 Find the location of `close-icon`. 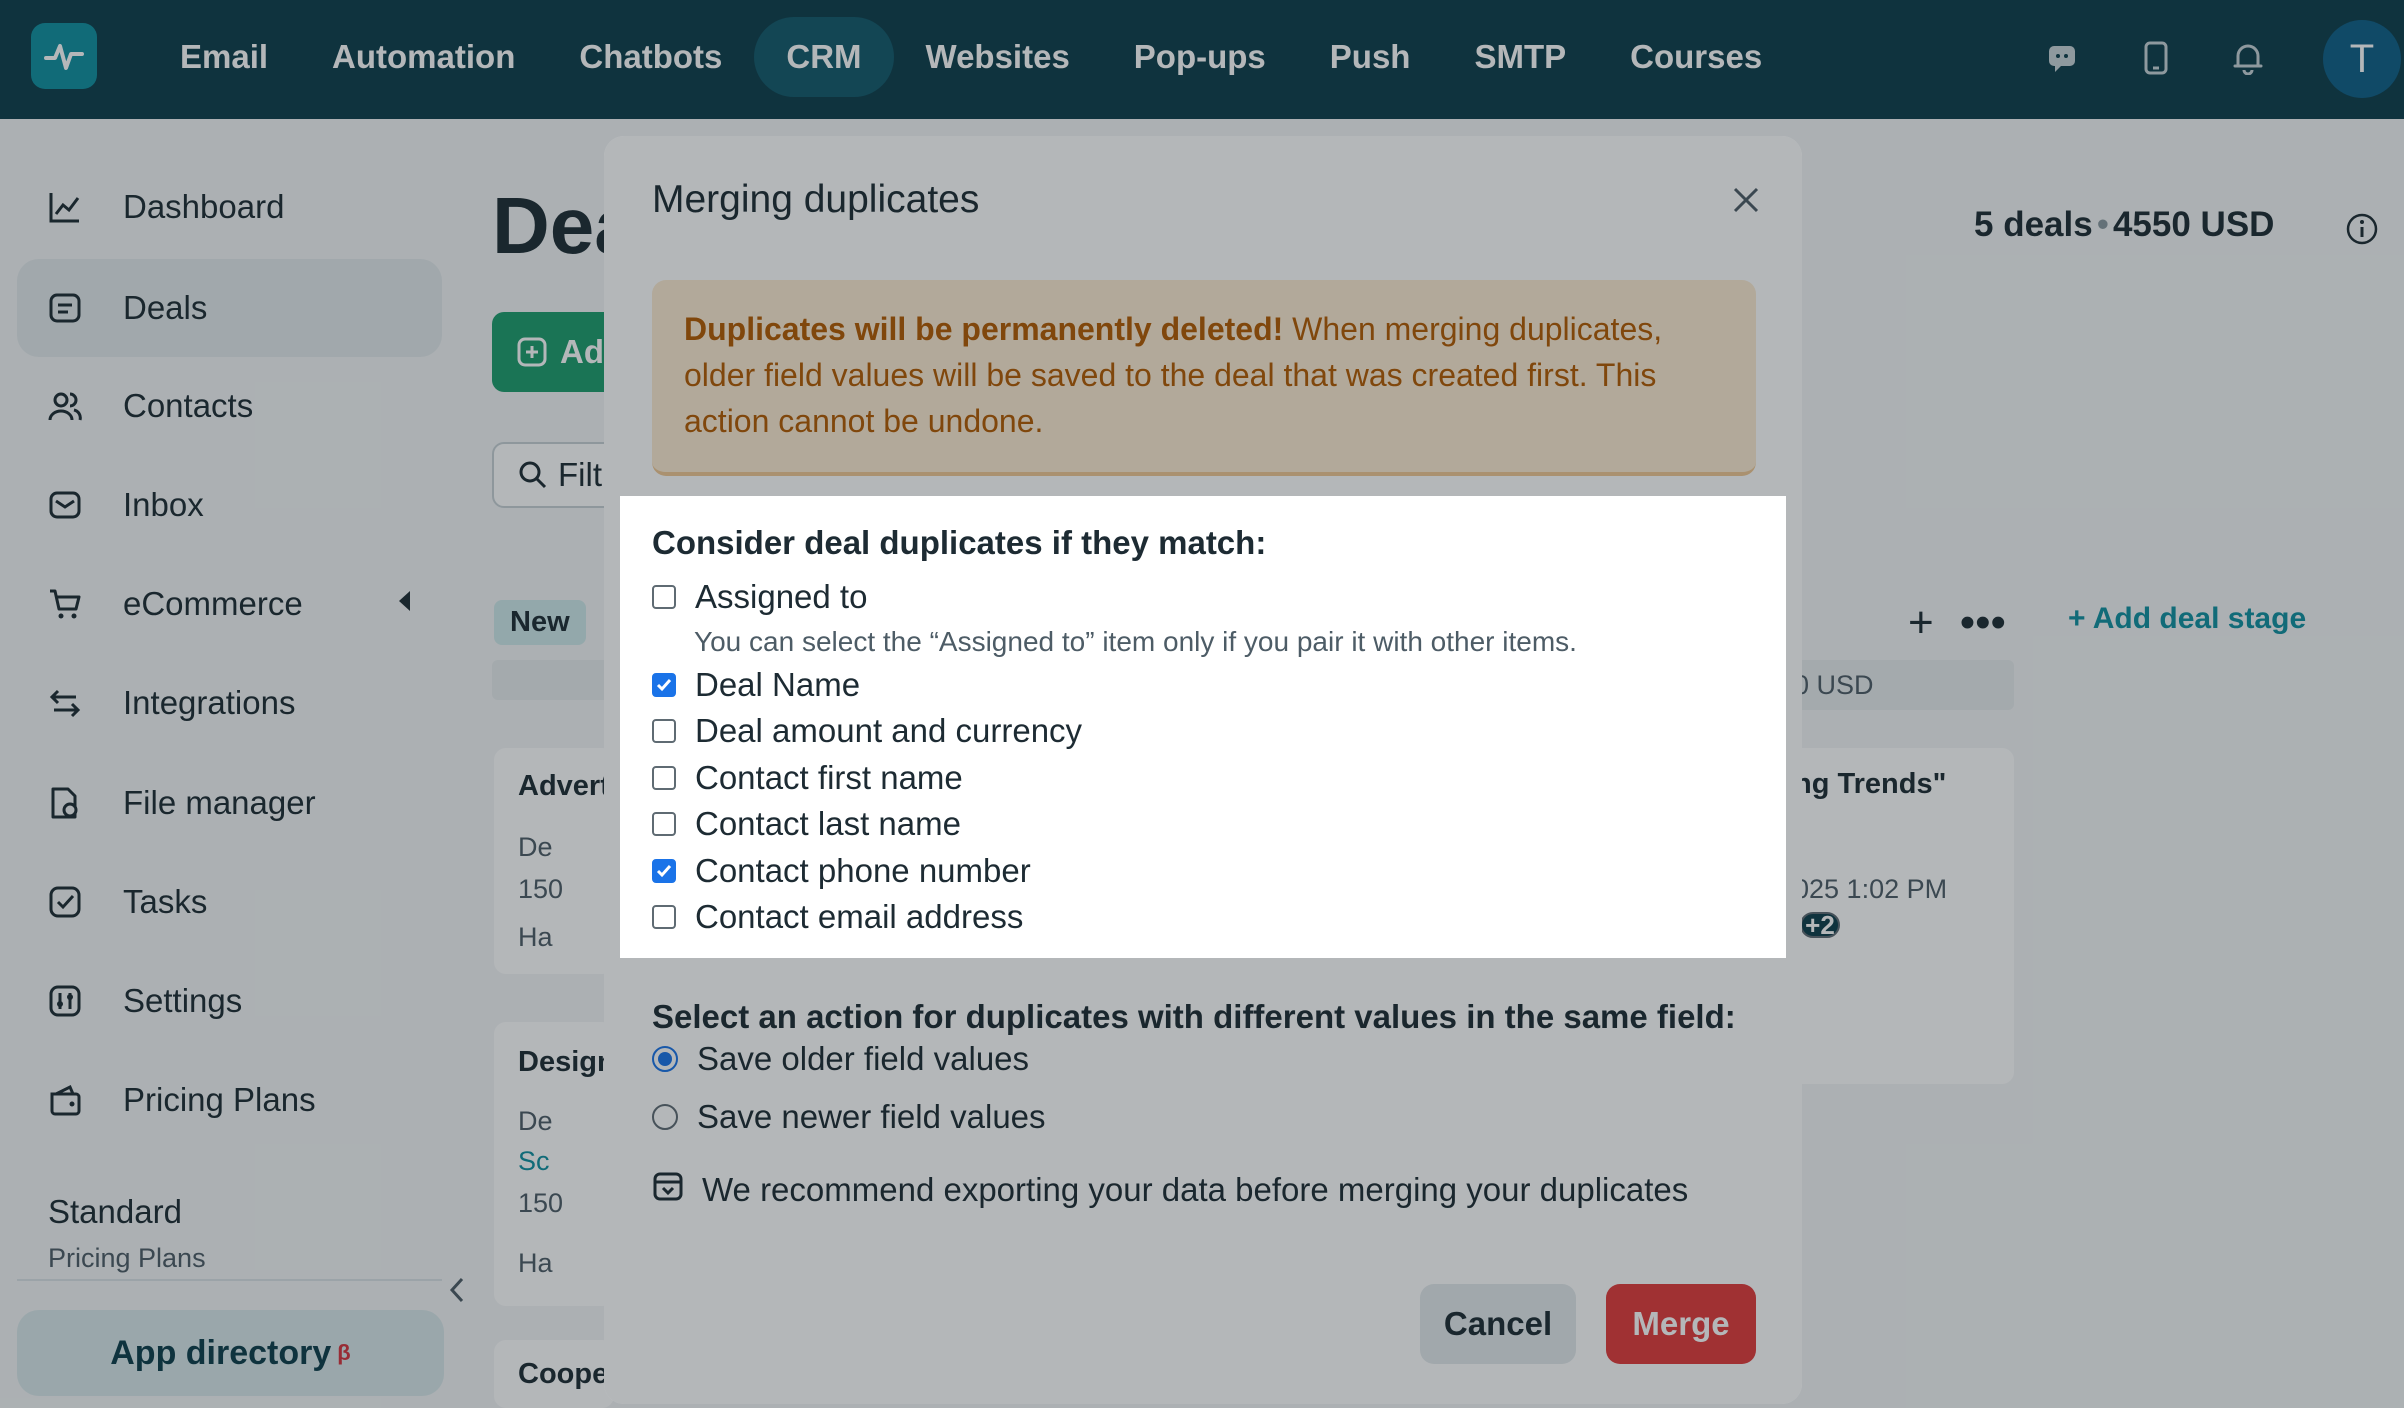

close-icon is located at coordinates (1746, 200).